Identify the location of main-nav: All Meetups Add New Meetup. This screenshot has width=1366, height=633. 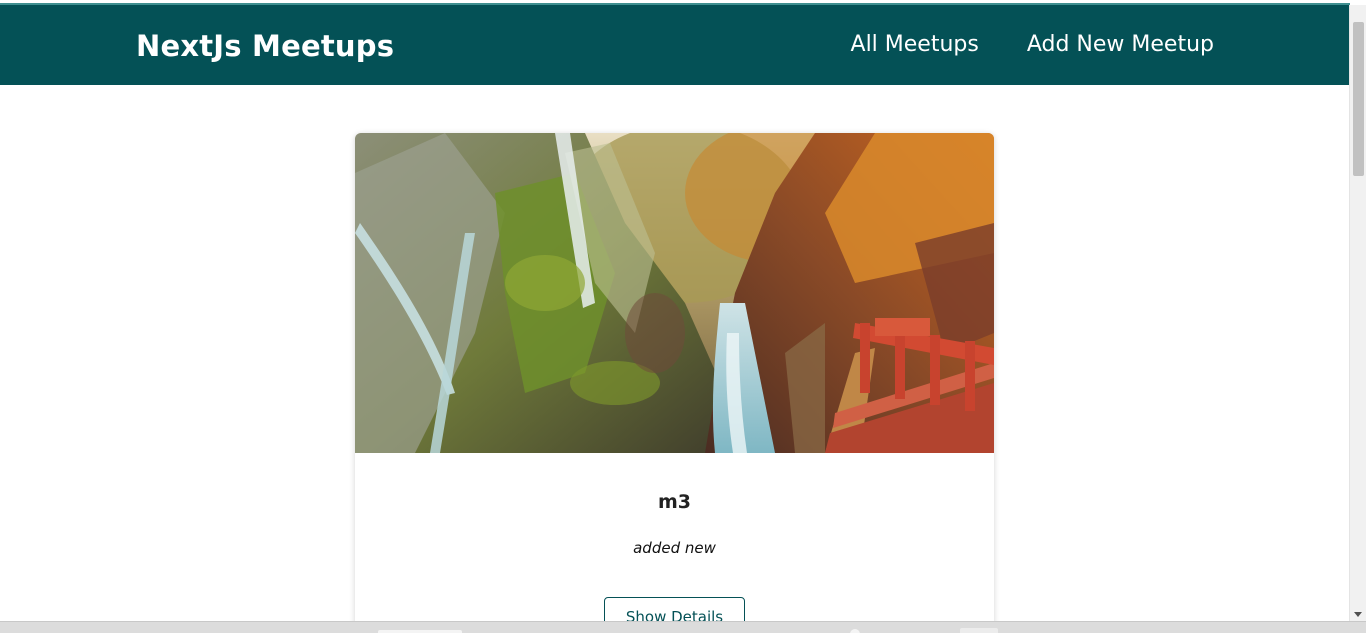
(1032, 44).